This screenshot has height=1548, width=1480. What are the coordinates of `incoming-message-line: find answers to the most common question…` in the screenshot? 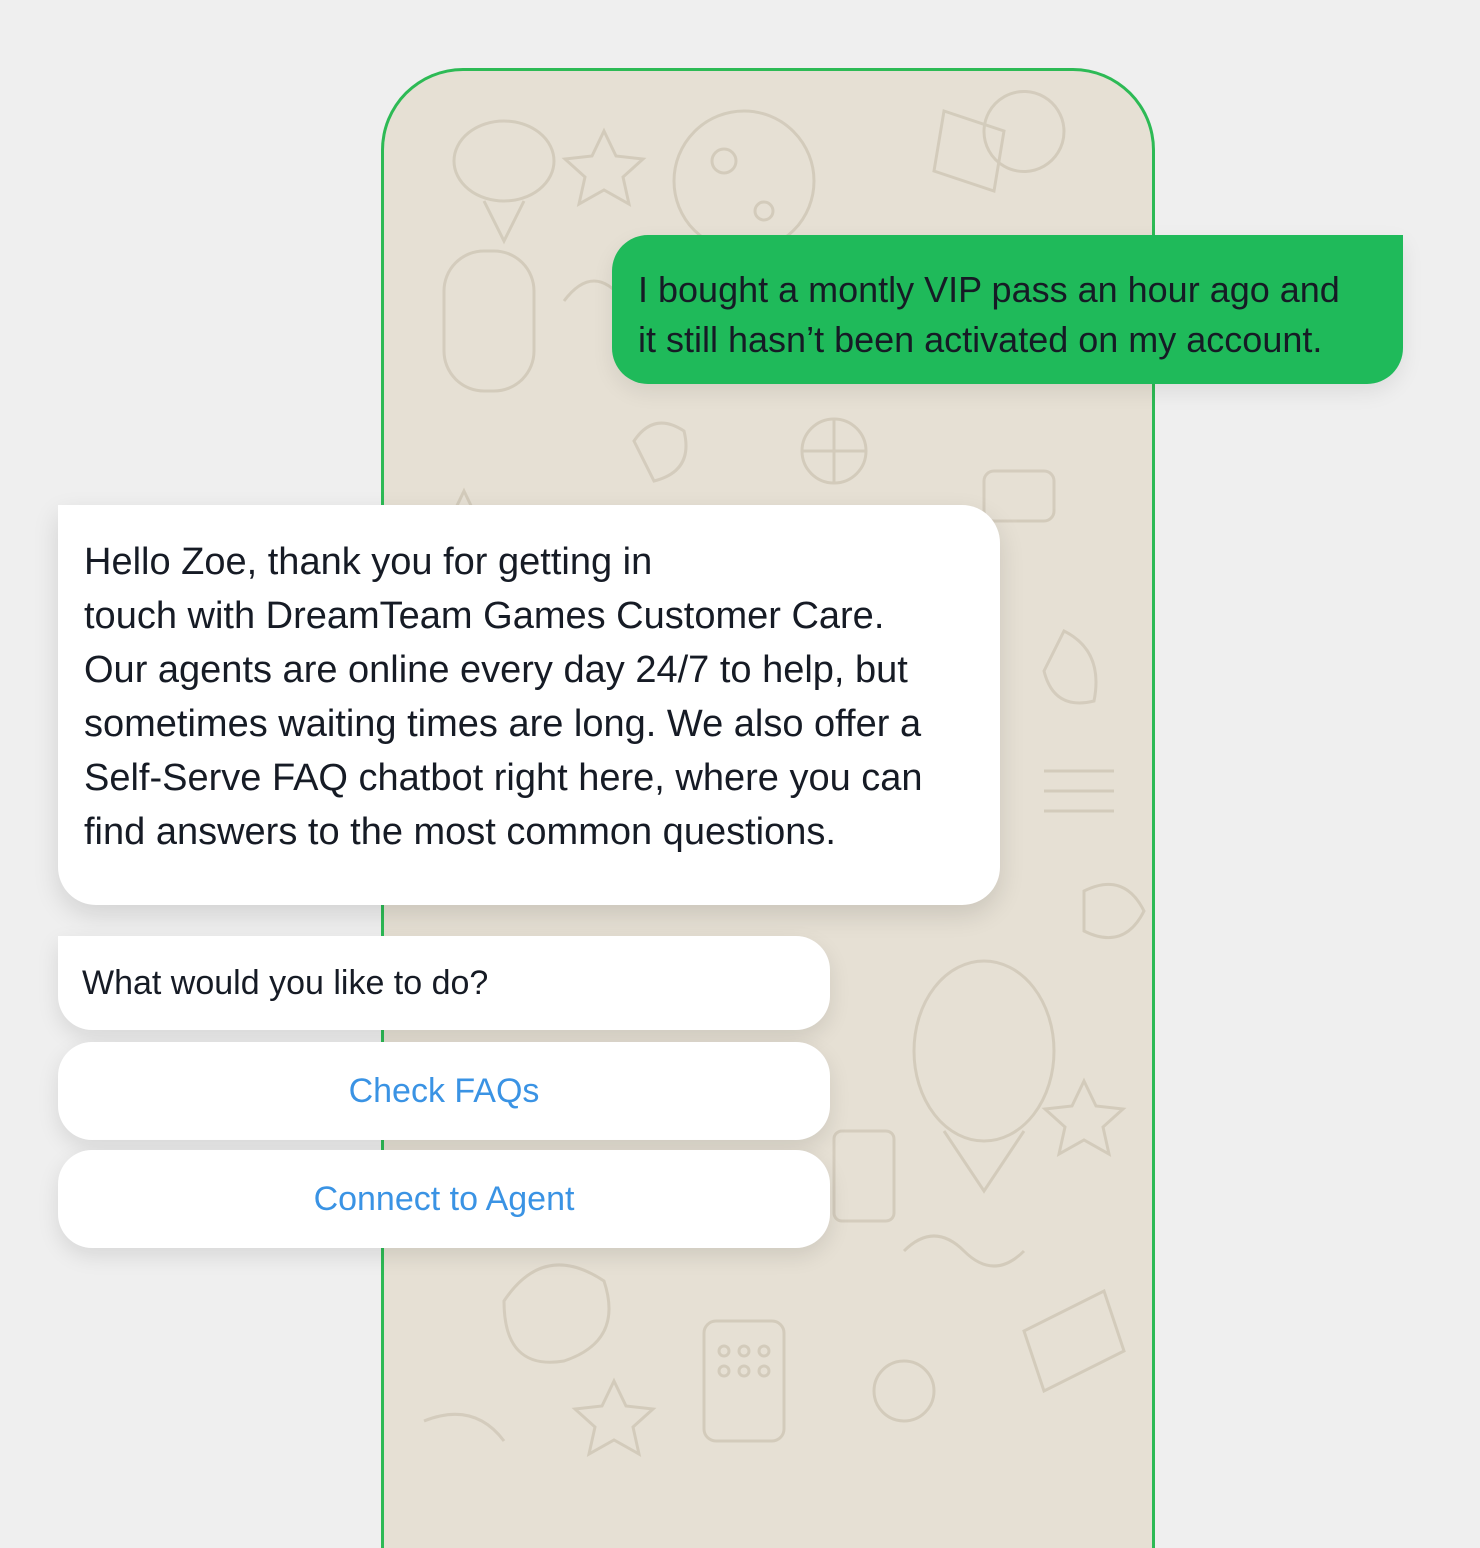 It's located at (460, 832).